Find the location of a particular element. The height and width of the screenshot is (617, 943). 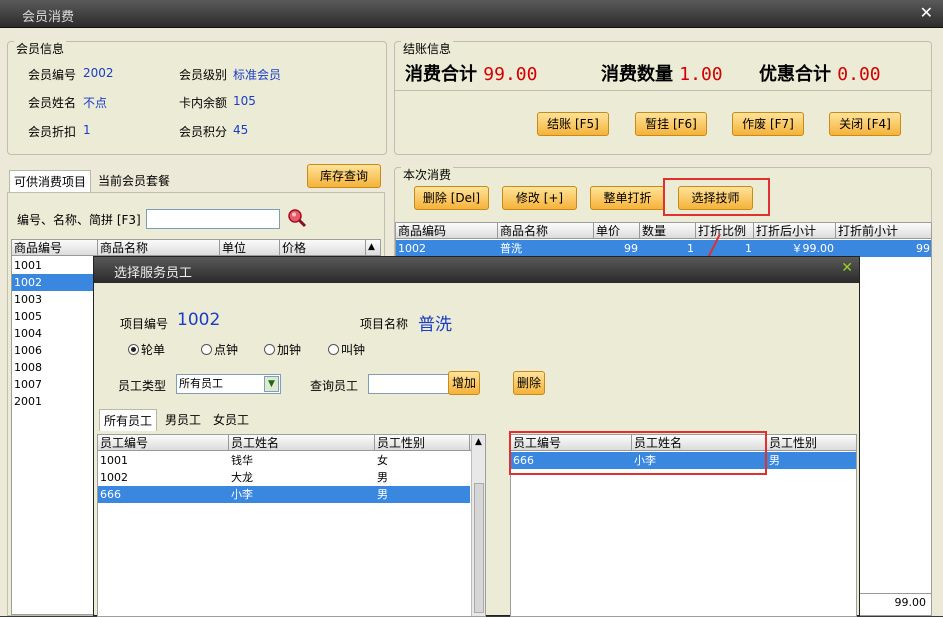

item-no: 1002 is located at coordinates (199, 320).